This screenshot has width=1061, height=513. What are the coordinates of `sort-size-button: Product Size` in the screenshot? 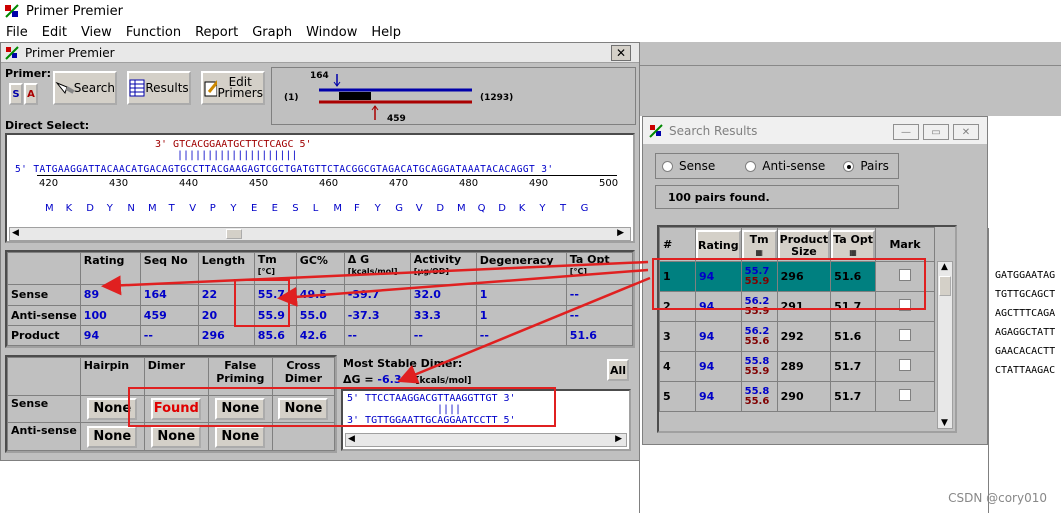 It's located at (804, 244).